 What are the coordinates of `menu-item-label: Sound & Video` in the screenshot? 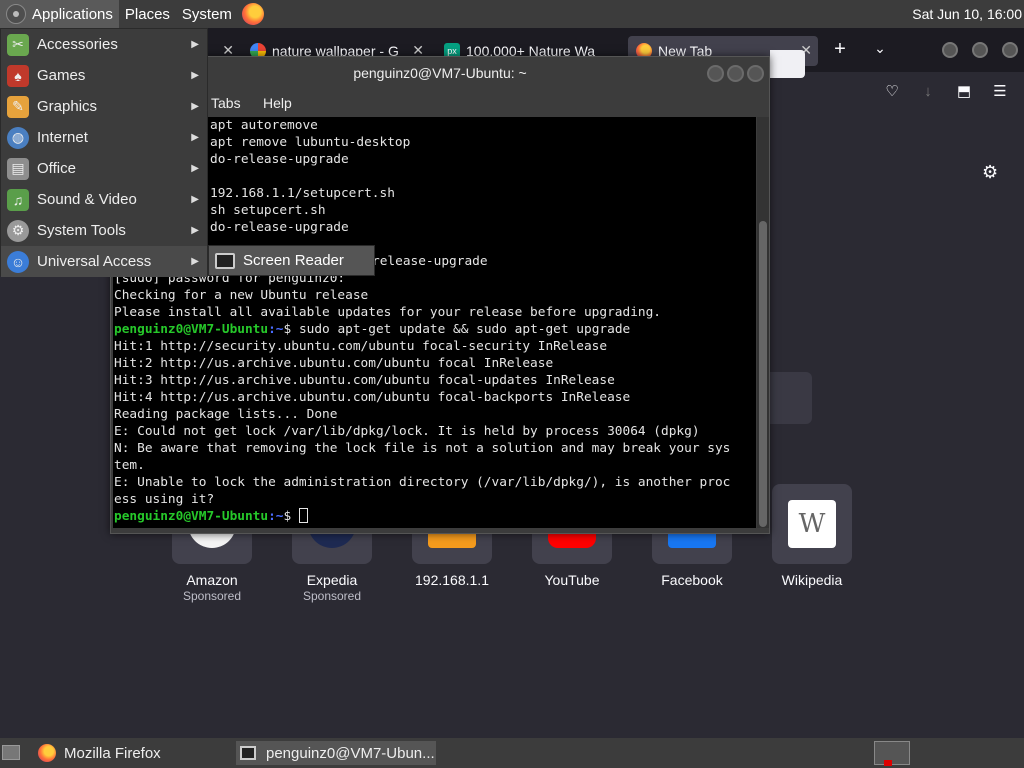 It's located at (87, 199).